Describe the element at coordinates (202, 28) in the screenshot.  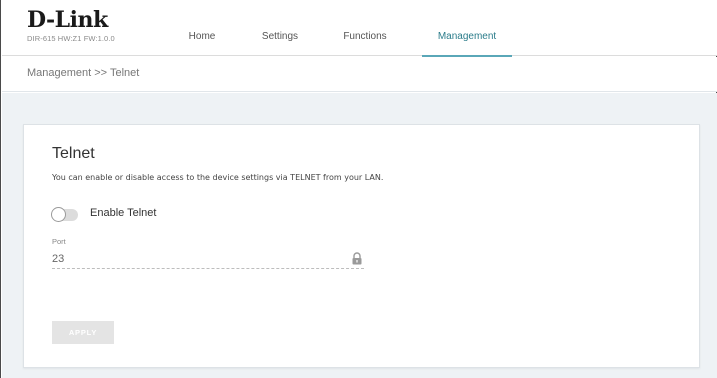
I see `nav-home: Home` at that location.